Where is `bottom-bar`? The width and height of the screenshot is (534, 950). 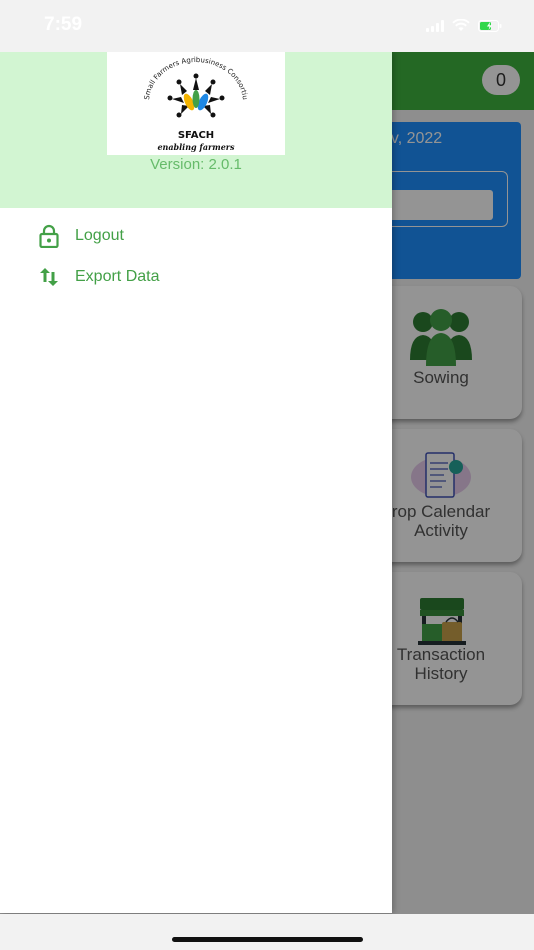
bottom-bar is located at coordinates (267, 932).